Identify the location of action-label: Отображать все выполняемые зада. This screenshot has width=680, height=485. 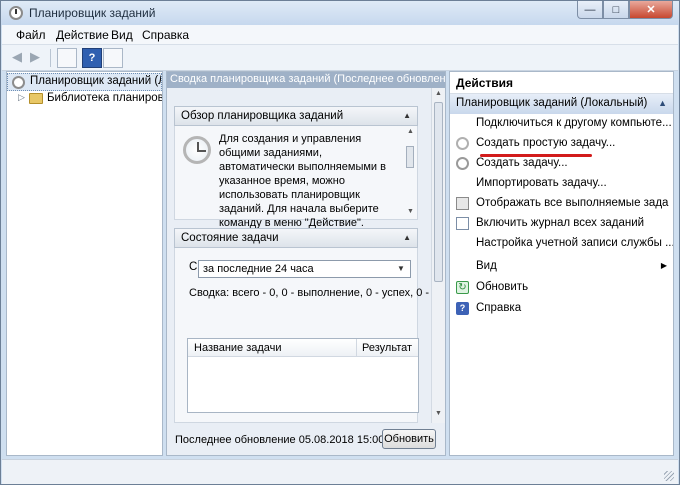
(572, 203).